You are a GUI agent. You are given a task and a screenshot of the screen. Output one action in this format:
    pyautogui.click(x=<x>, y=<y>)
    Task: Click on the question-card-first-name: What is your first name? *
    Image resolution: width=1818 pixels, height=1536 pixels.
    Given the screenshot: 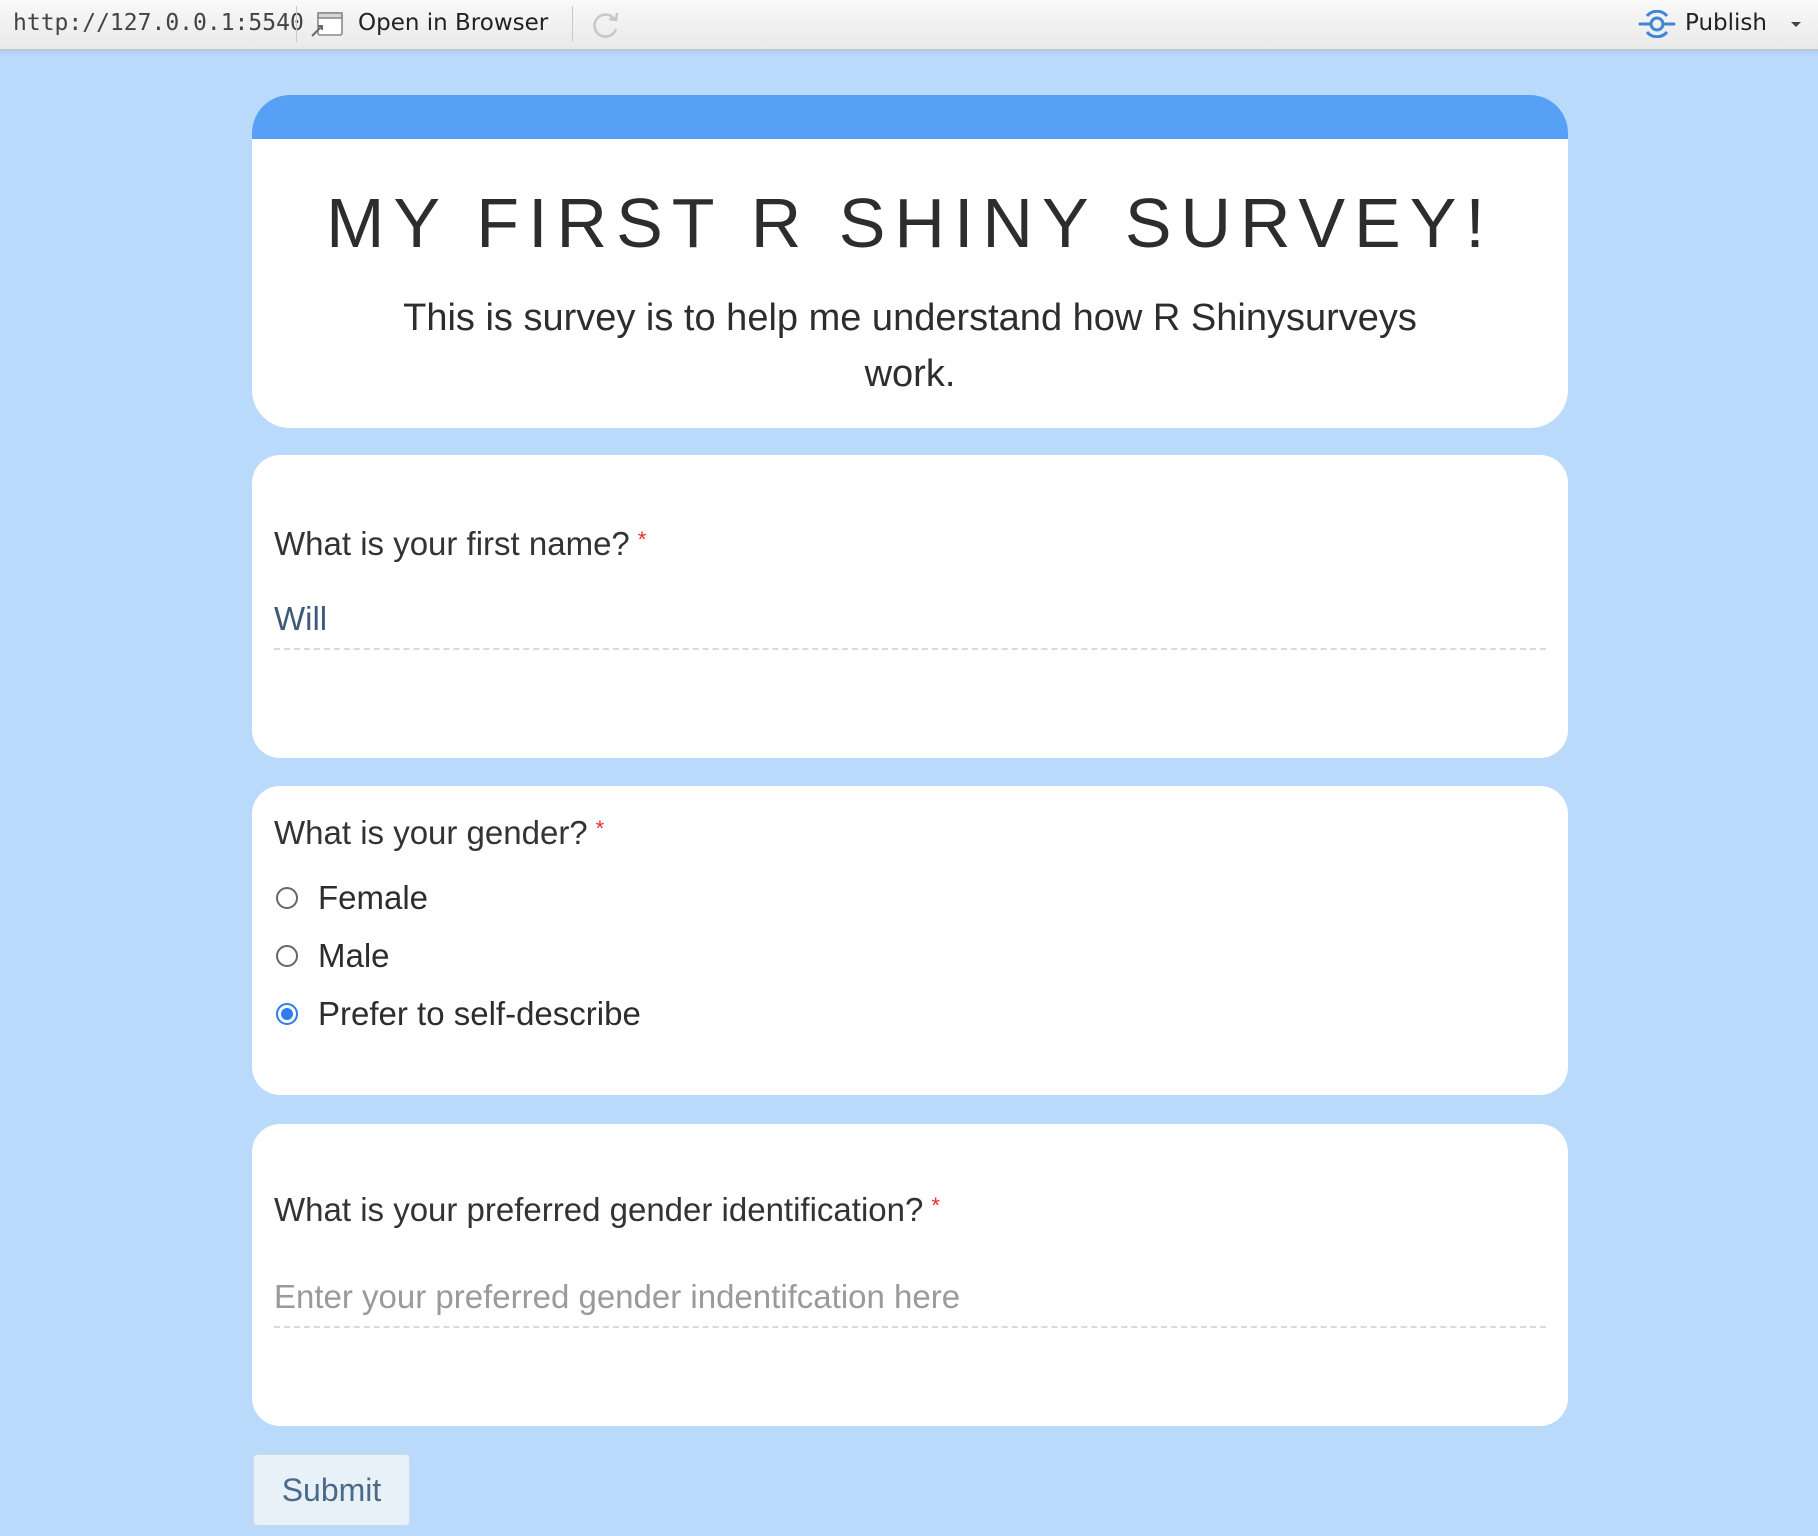 What is the action you would take?
    pyautogui.click(x=910, y=606)
    